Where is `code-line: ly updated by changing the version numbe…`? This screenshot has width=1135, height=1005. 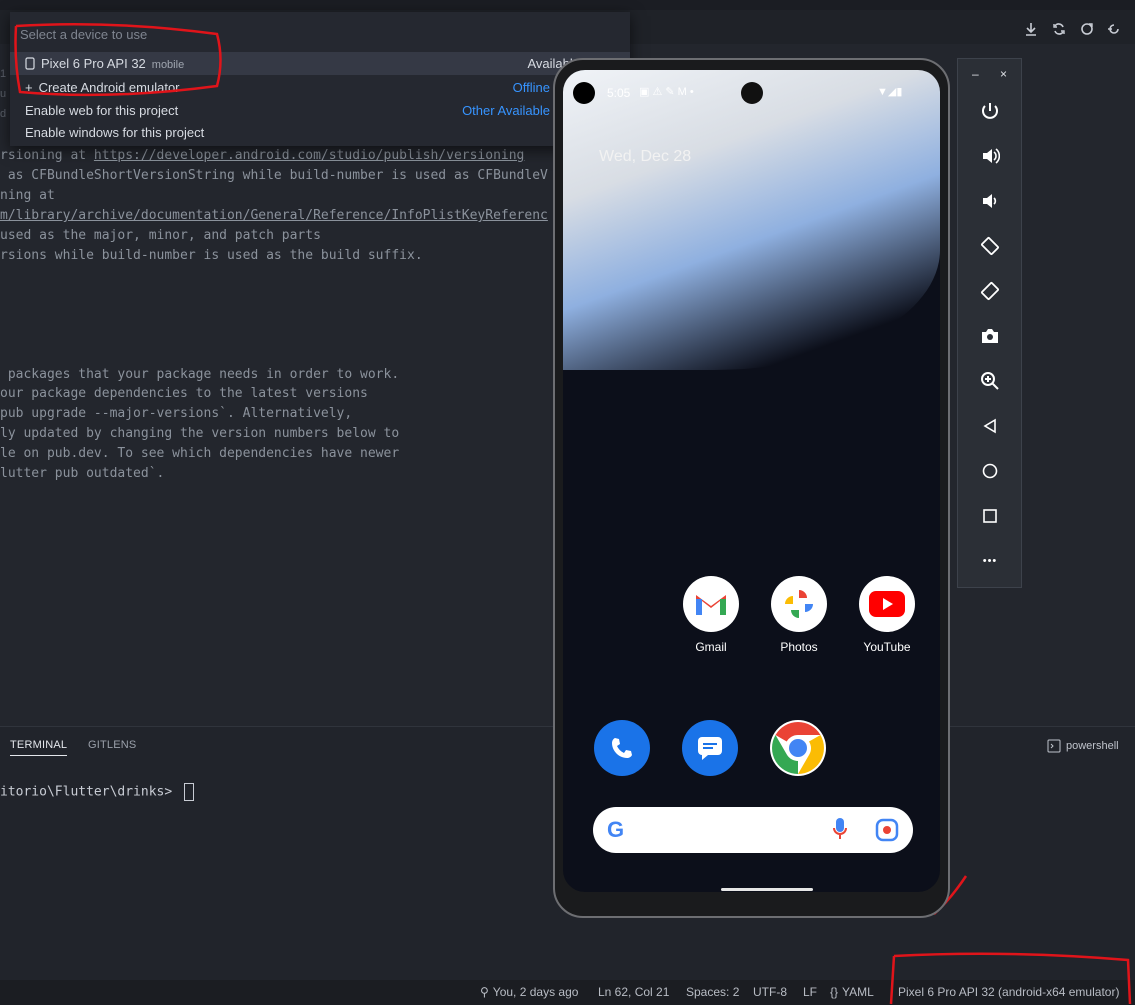
code-line: ly updated by changing the version numbe… is located at coordinates (200, 433).